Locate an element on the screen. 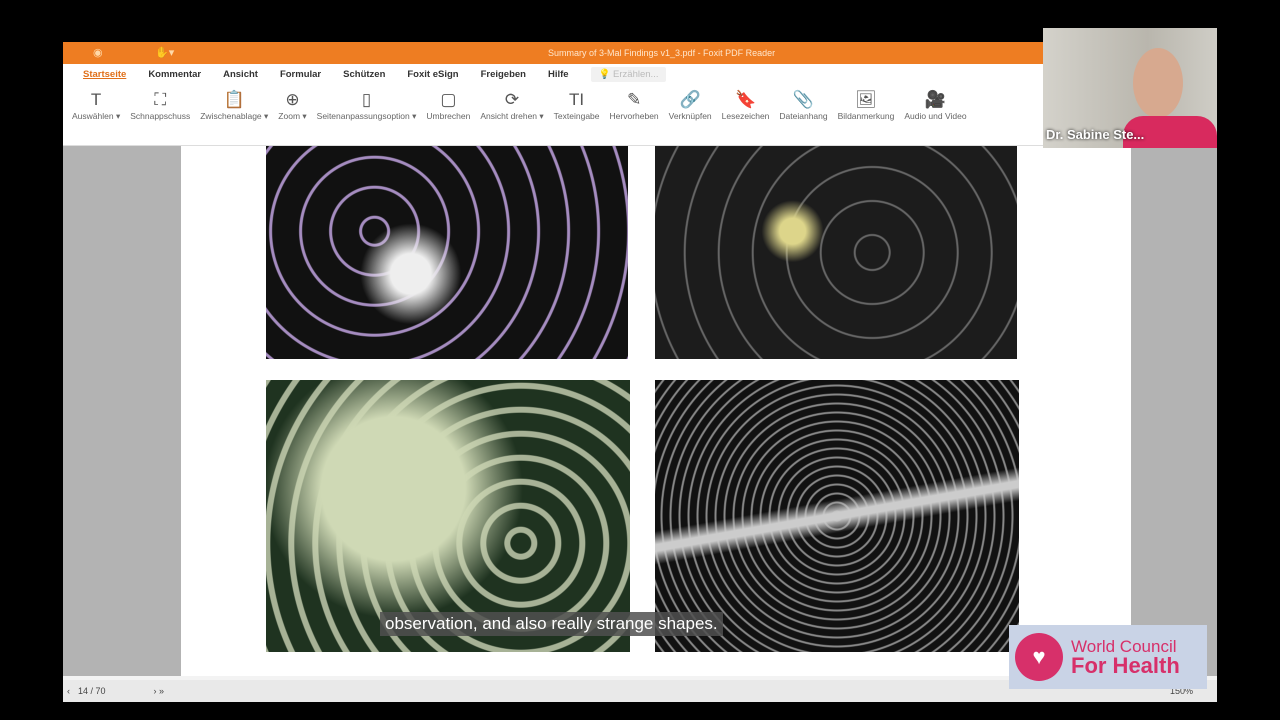 The height and width of the screenshot is (720, 1280). tool-bildanmerkung: 🖼 Bildanmerkung is located at coordinates (866, 114).